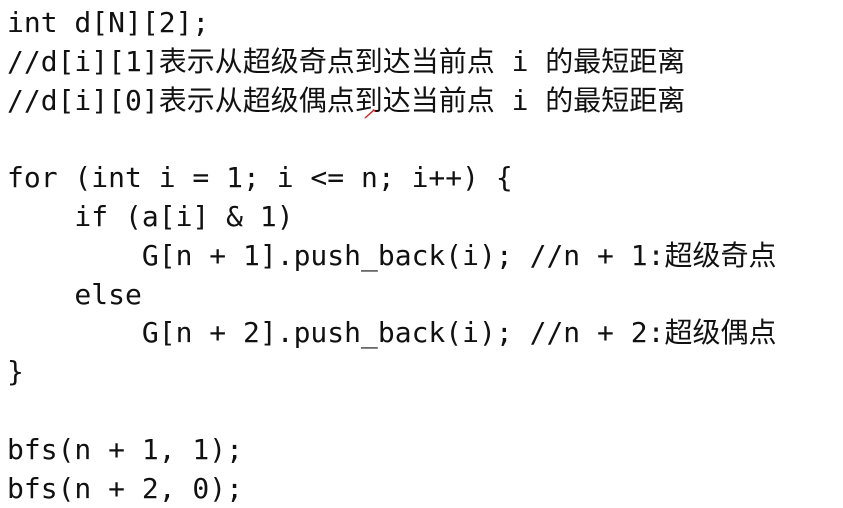 The image size is (843, 508). Describe the element at coordinates (346, 100) in the screenshot. I see `code-line-3: //d[i][0]表示从超级偶点到达当前点 i 的最短距离` at that location.